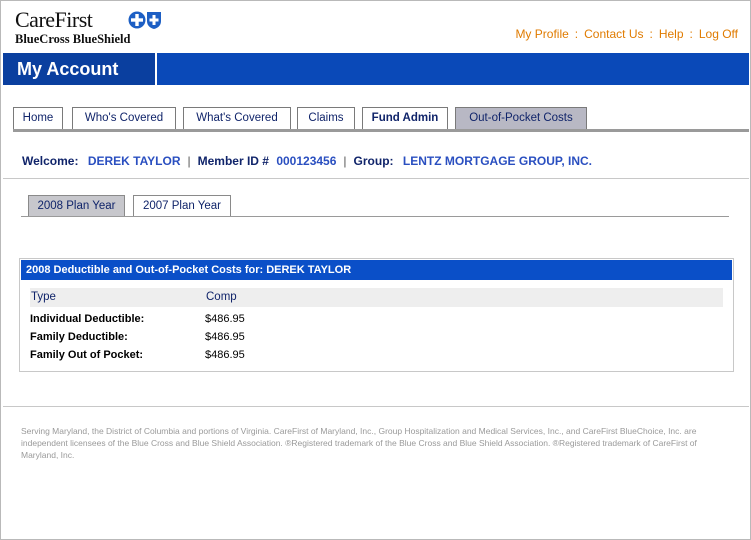 Image resolution: width=751 pixels, height=540 pixels. I want to click on col-type: Type, so click(43, 297).